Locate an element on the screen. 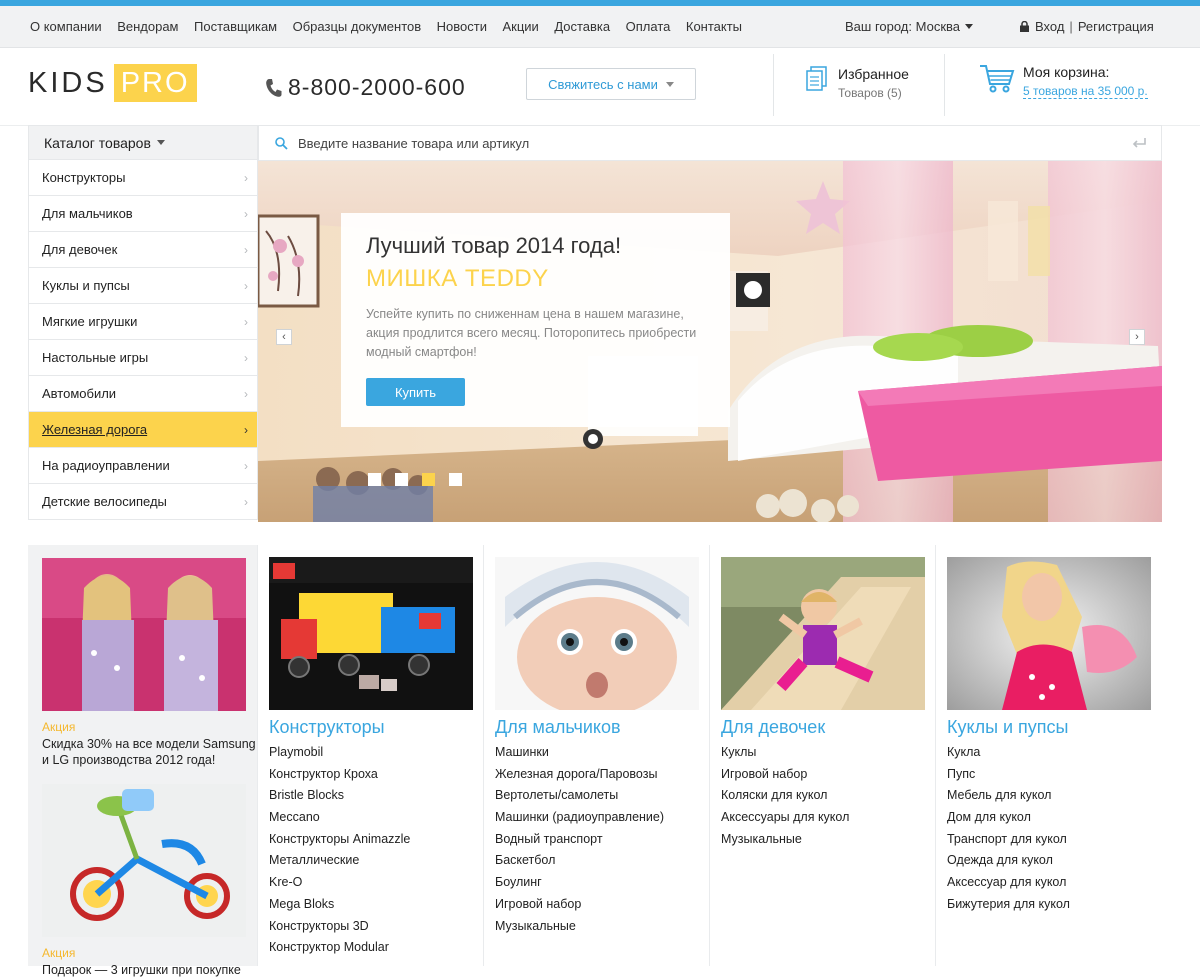 The width and height of the screenshot is (1200, 978). category-subitem-link: Машинки is located at coordinates (579, 754).